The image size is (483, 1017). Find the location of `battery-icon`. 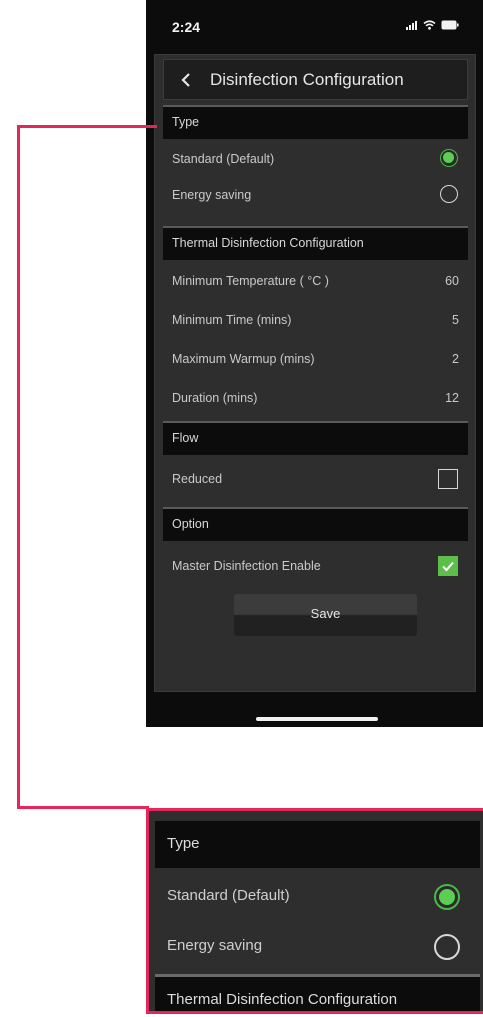

battery-icon is located at coordinates (450, 25).